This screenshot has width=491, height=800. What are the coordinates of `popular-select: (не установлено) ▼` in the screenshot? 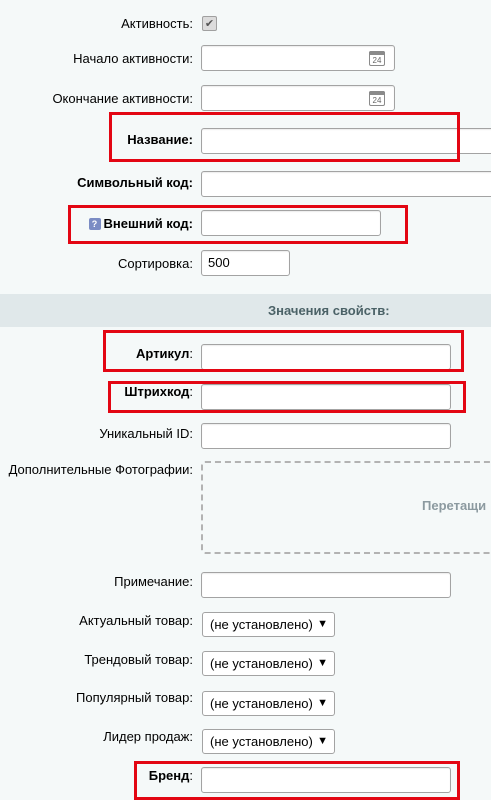 It's located at (268, 703).